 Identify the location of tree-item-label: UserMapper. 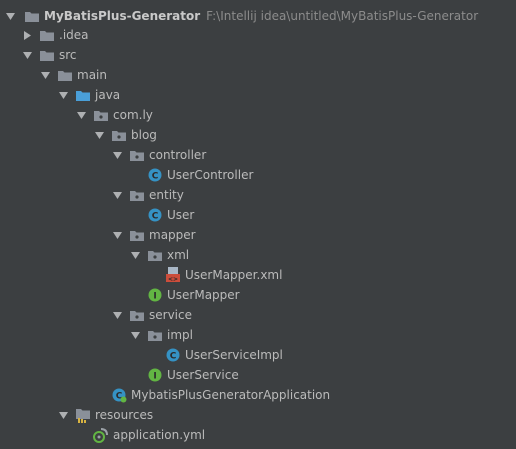
(203, 295).